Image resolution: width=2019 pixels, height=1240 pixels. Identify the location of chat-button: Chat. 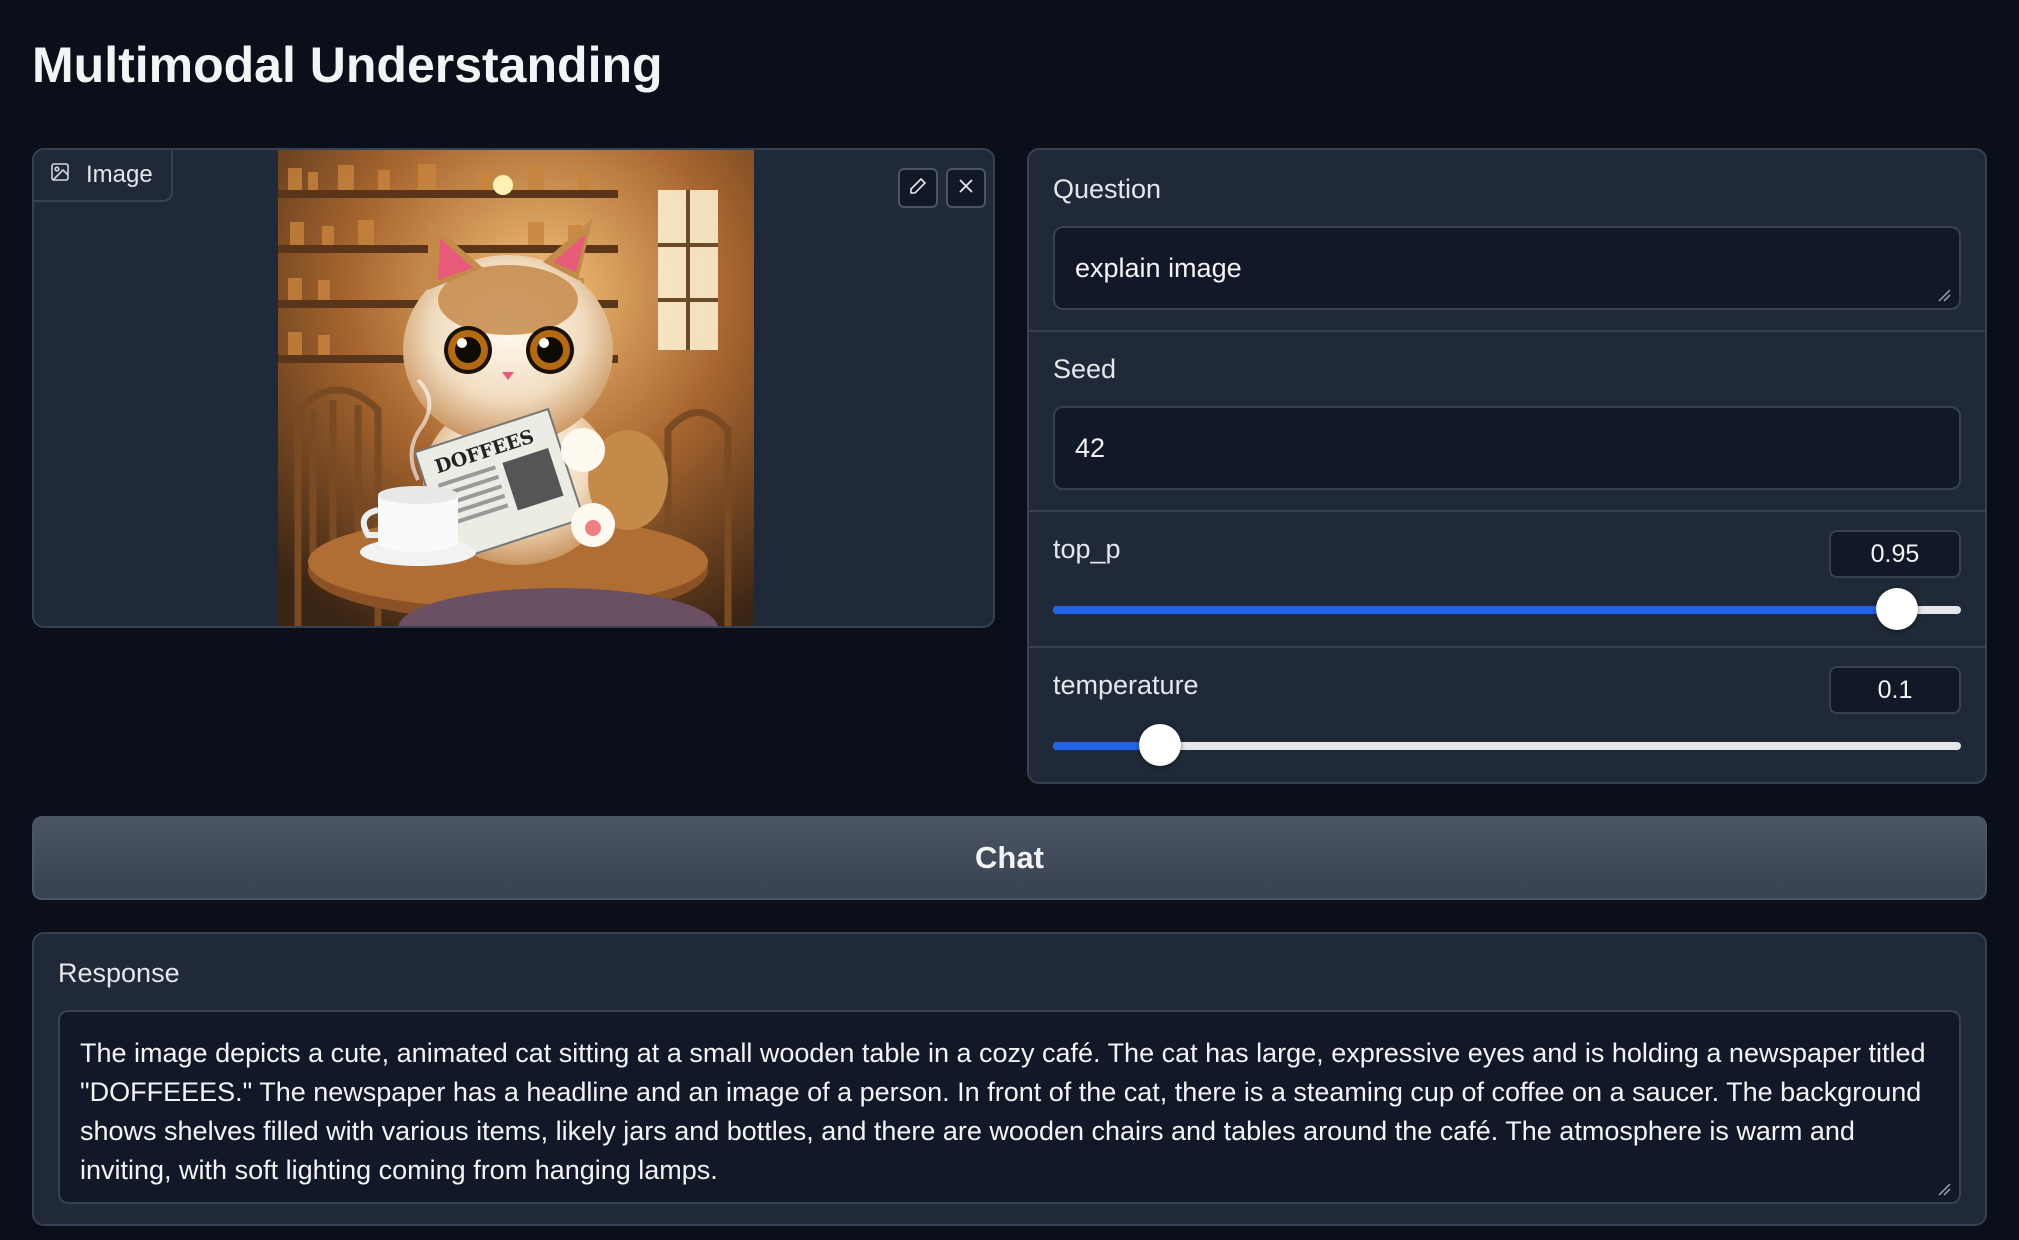
(1009, 858).